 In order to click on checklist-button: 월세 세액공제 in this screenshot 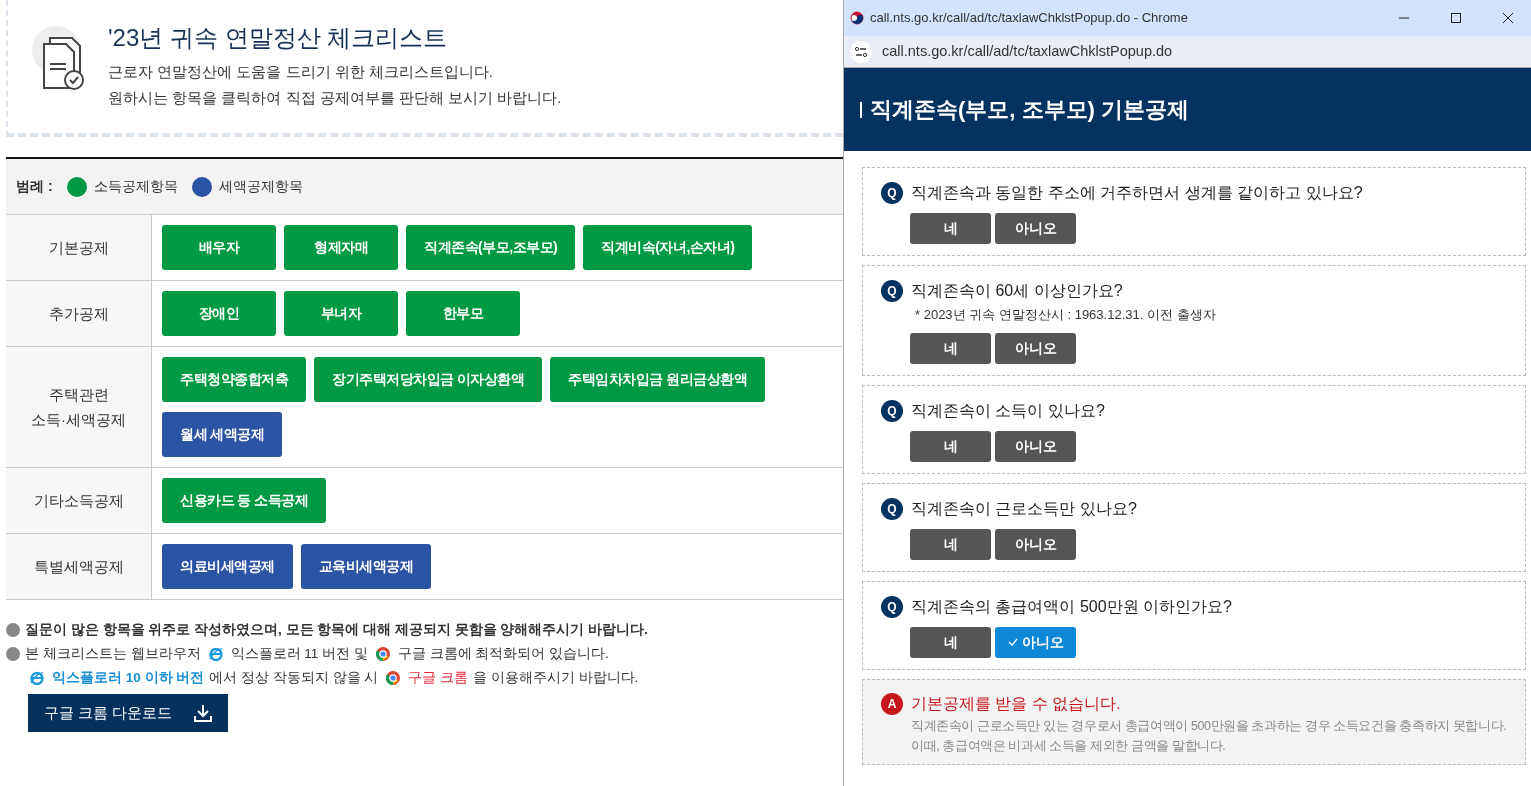, I will do `click(222, 435)`.